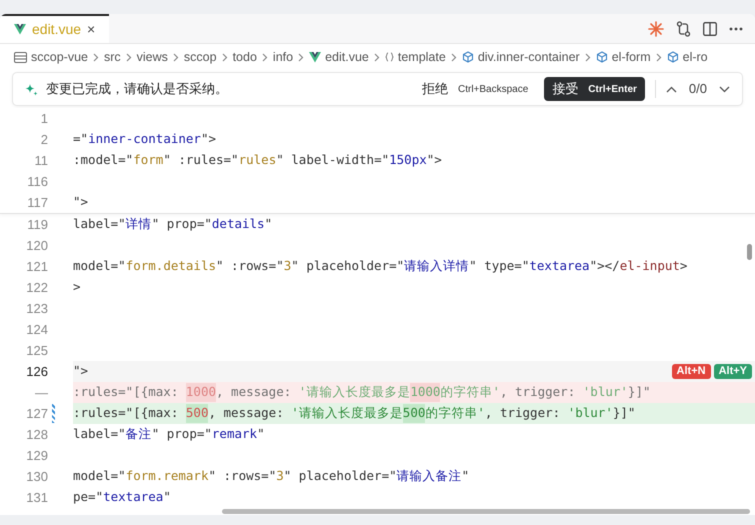 The height and width of the screenshot is (525, 755). What do you see at coordinates (691, 371) in the screenshot?
I see `reject-shortcut-button: Alt+N` at bounding box center [691, 371].